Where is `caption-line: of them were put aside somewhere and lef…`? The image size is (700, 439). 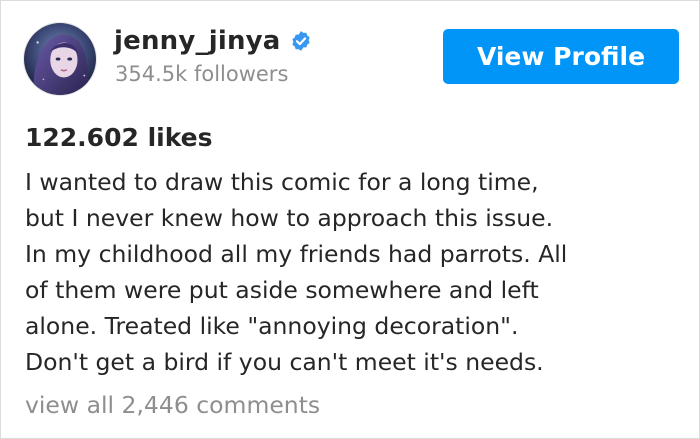 caption-line: of them were put aside somewhere and lef… is located at coordinates (282, 290).